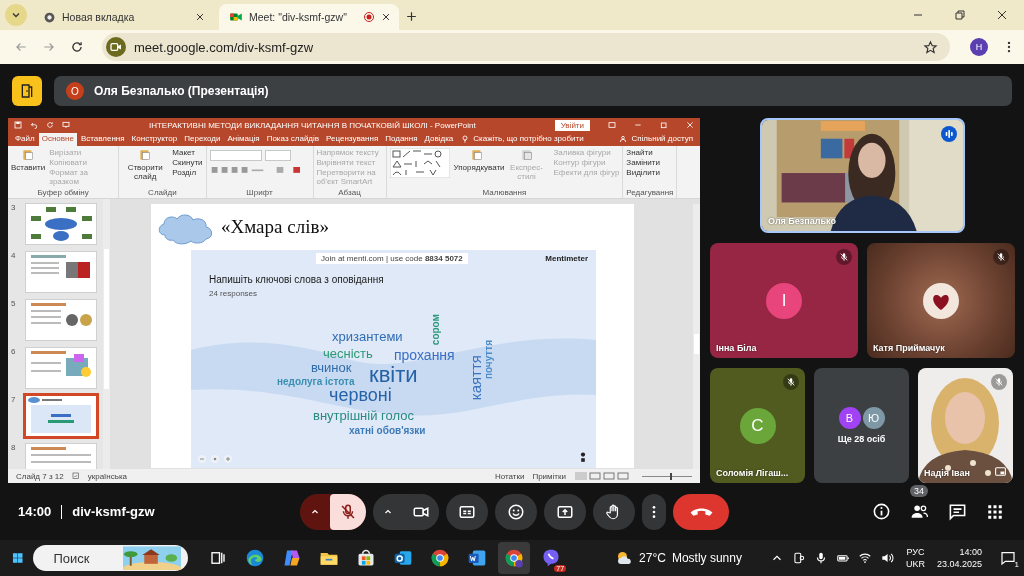  I want to click on taskbar-app-button, so click(514, 558).